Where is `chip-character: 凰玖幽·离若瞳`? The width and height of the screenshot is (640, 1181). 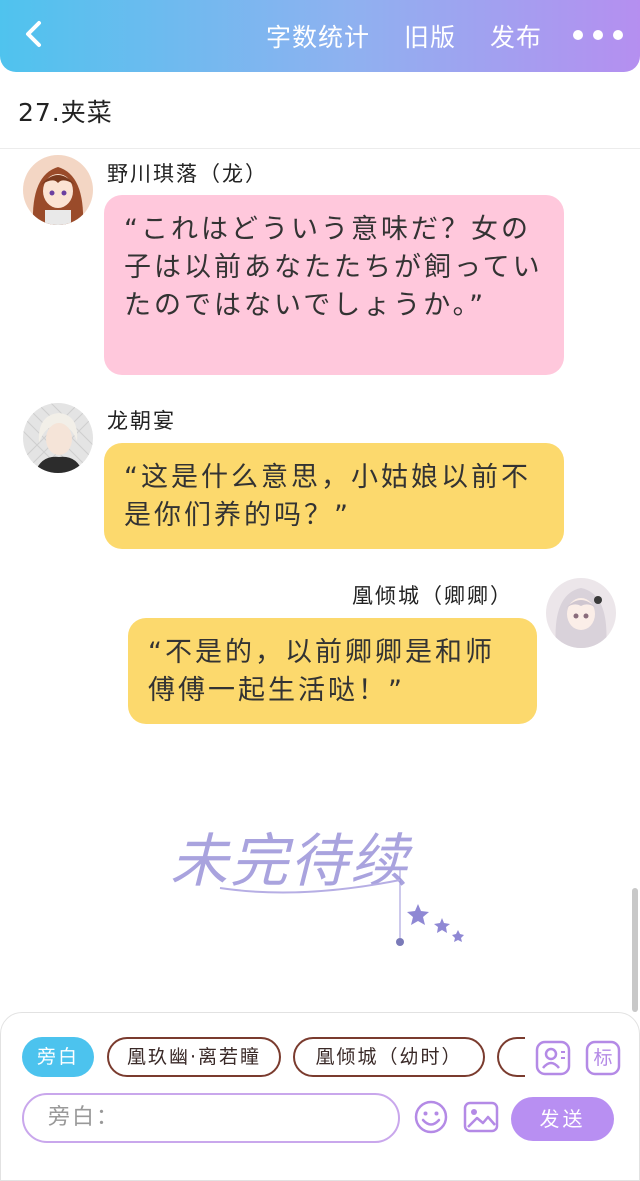 chip-character: 凰玖幽·离若瞳 is located at coordinates (194, 1057).